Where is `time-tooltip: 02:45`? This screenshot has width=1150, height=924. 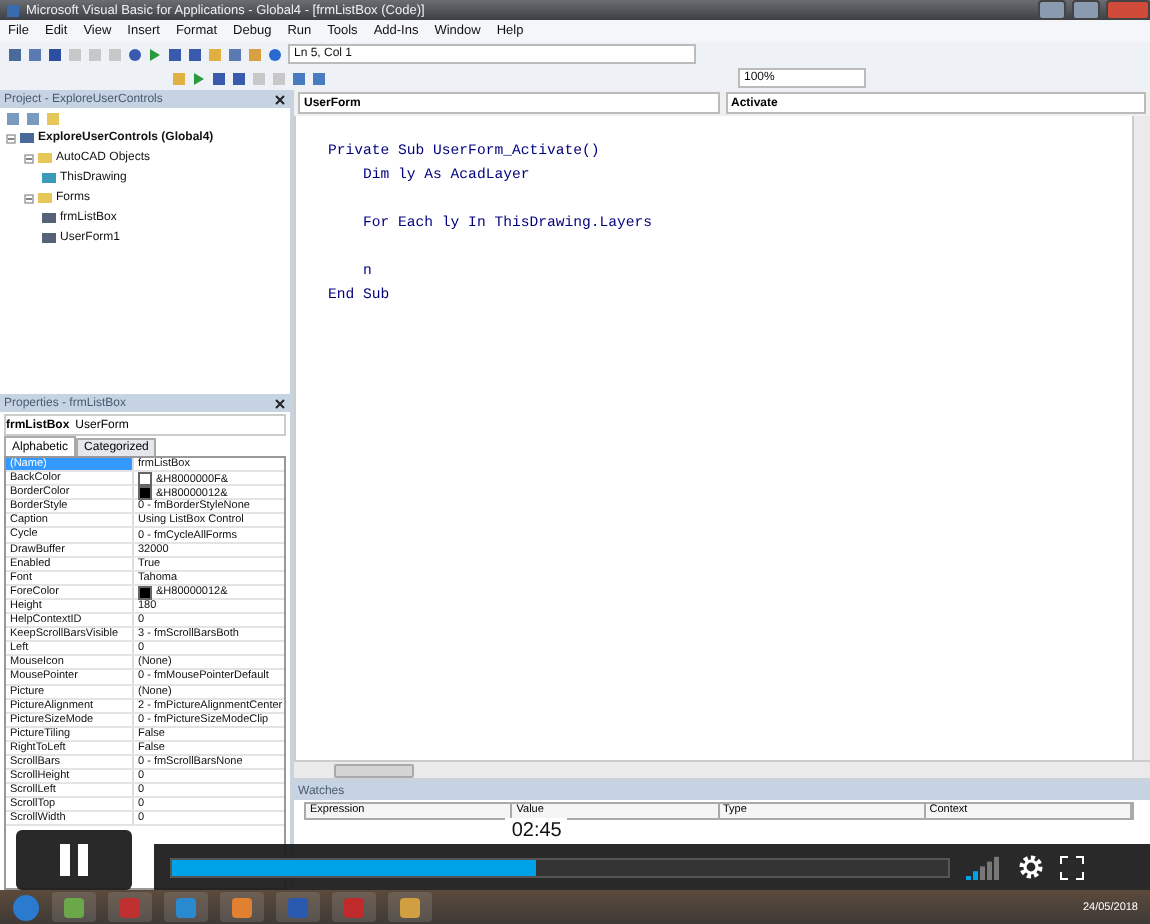 time-tooltip: 02:45 is located at coordinates (536, 830).